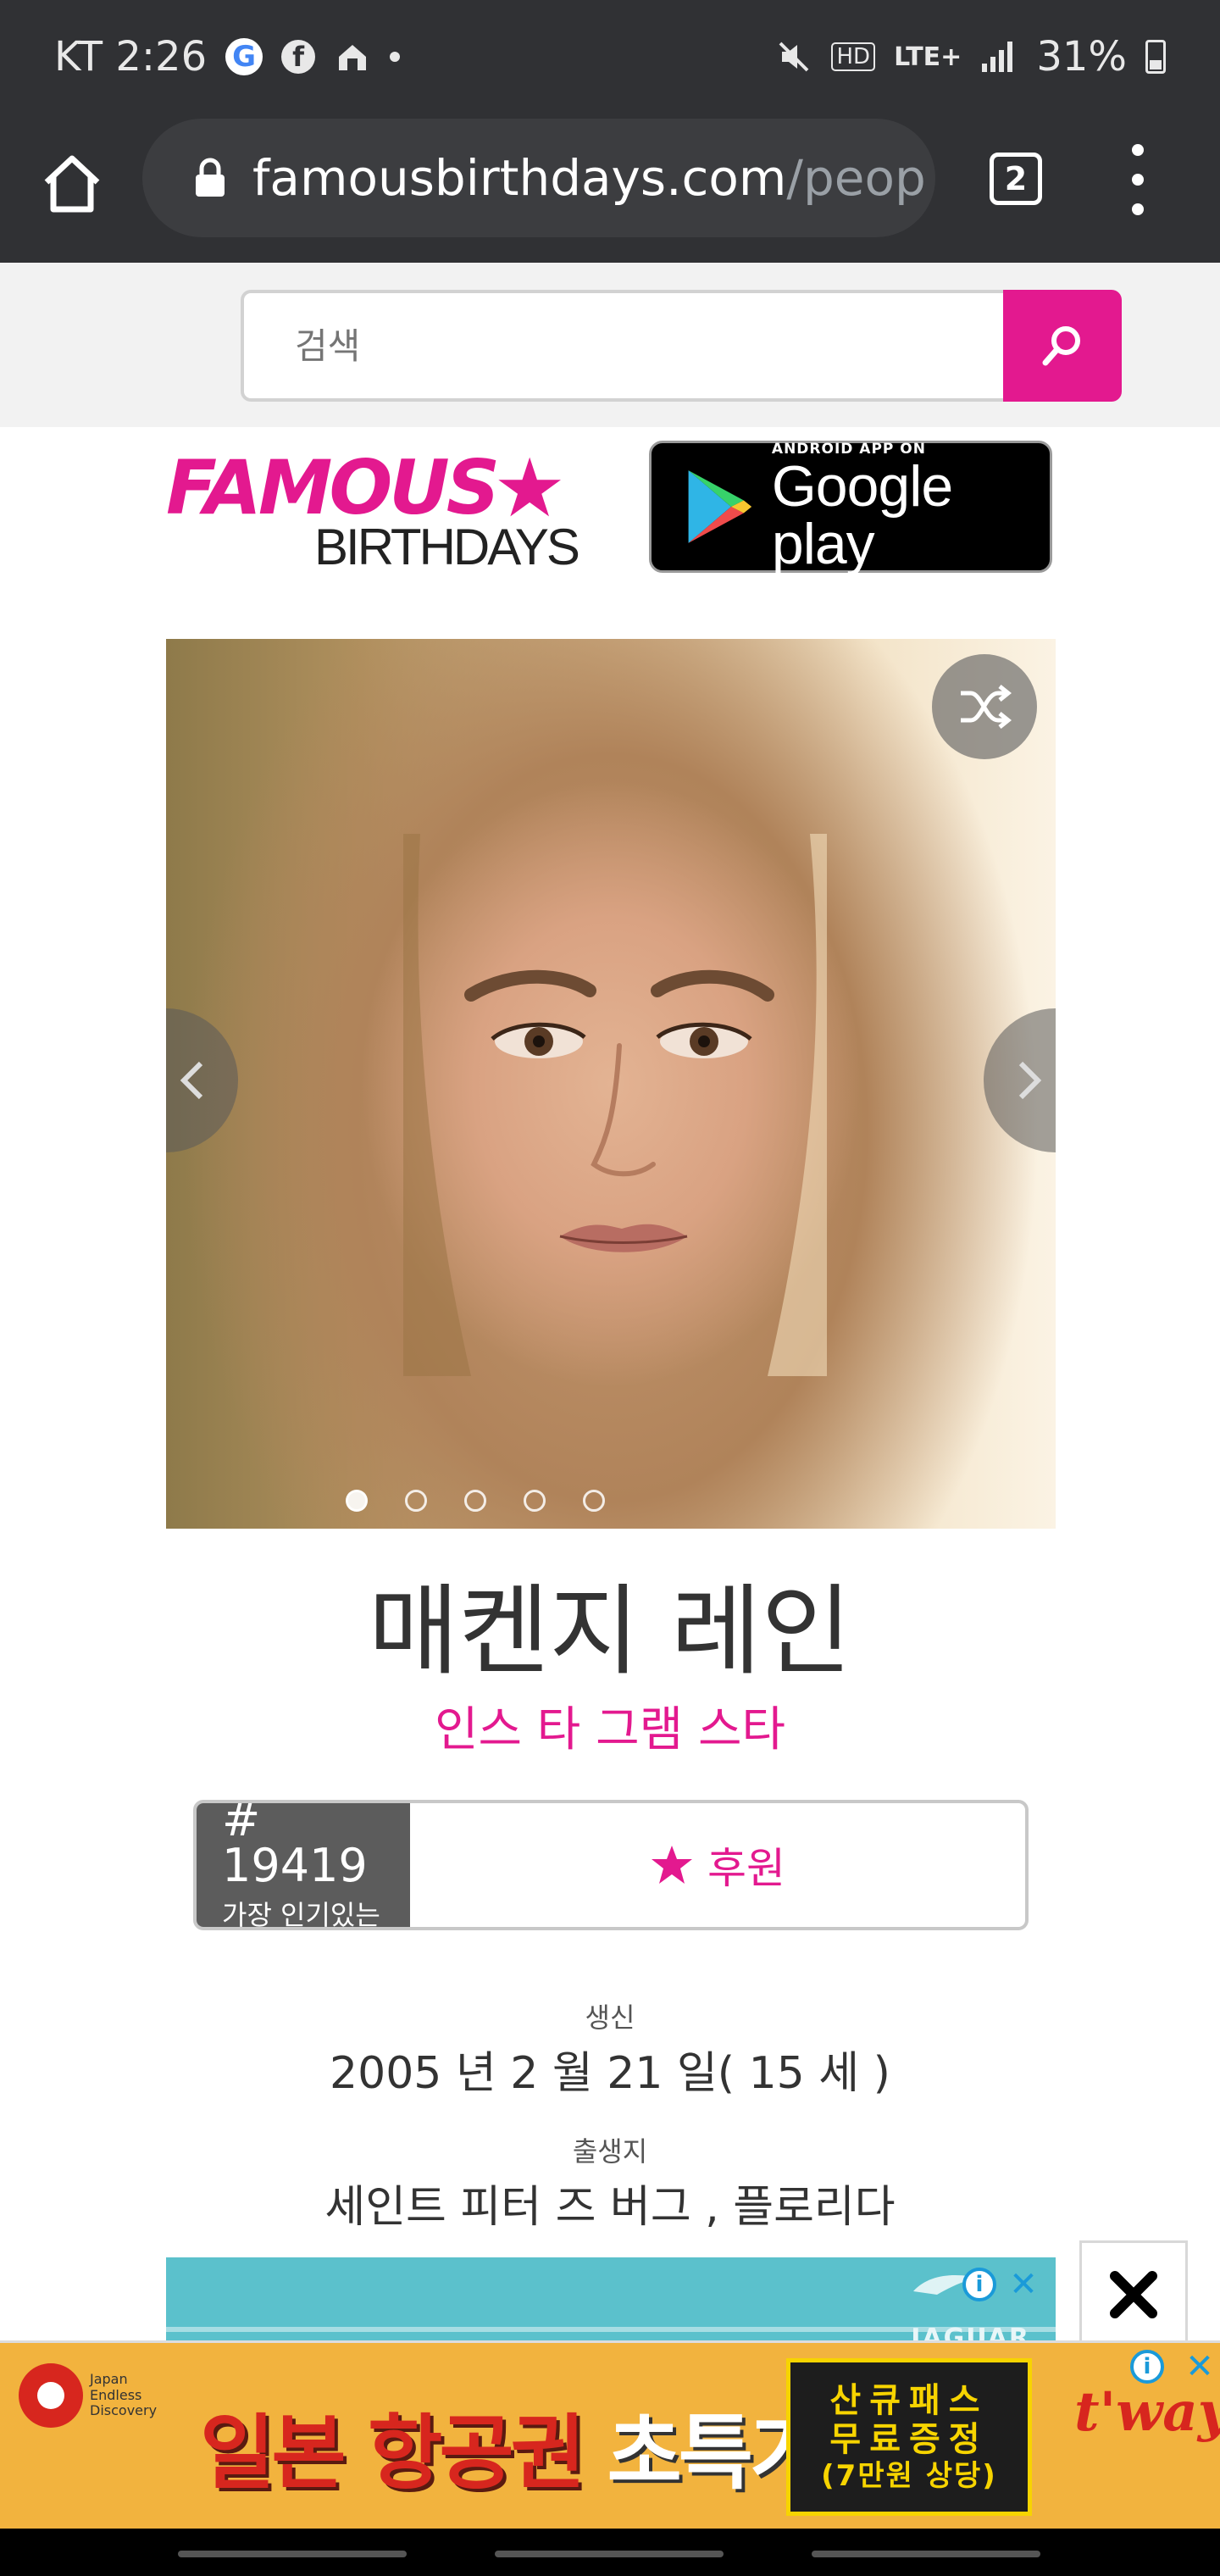 The image size is (1220, 2576). I want to click on birthdate-value: 2005 년 2 월 21 일( 15 세 ), so click(610, 2073).